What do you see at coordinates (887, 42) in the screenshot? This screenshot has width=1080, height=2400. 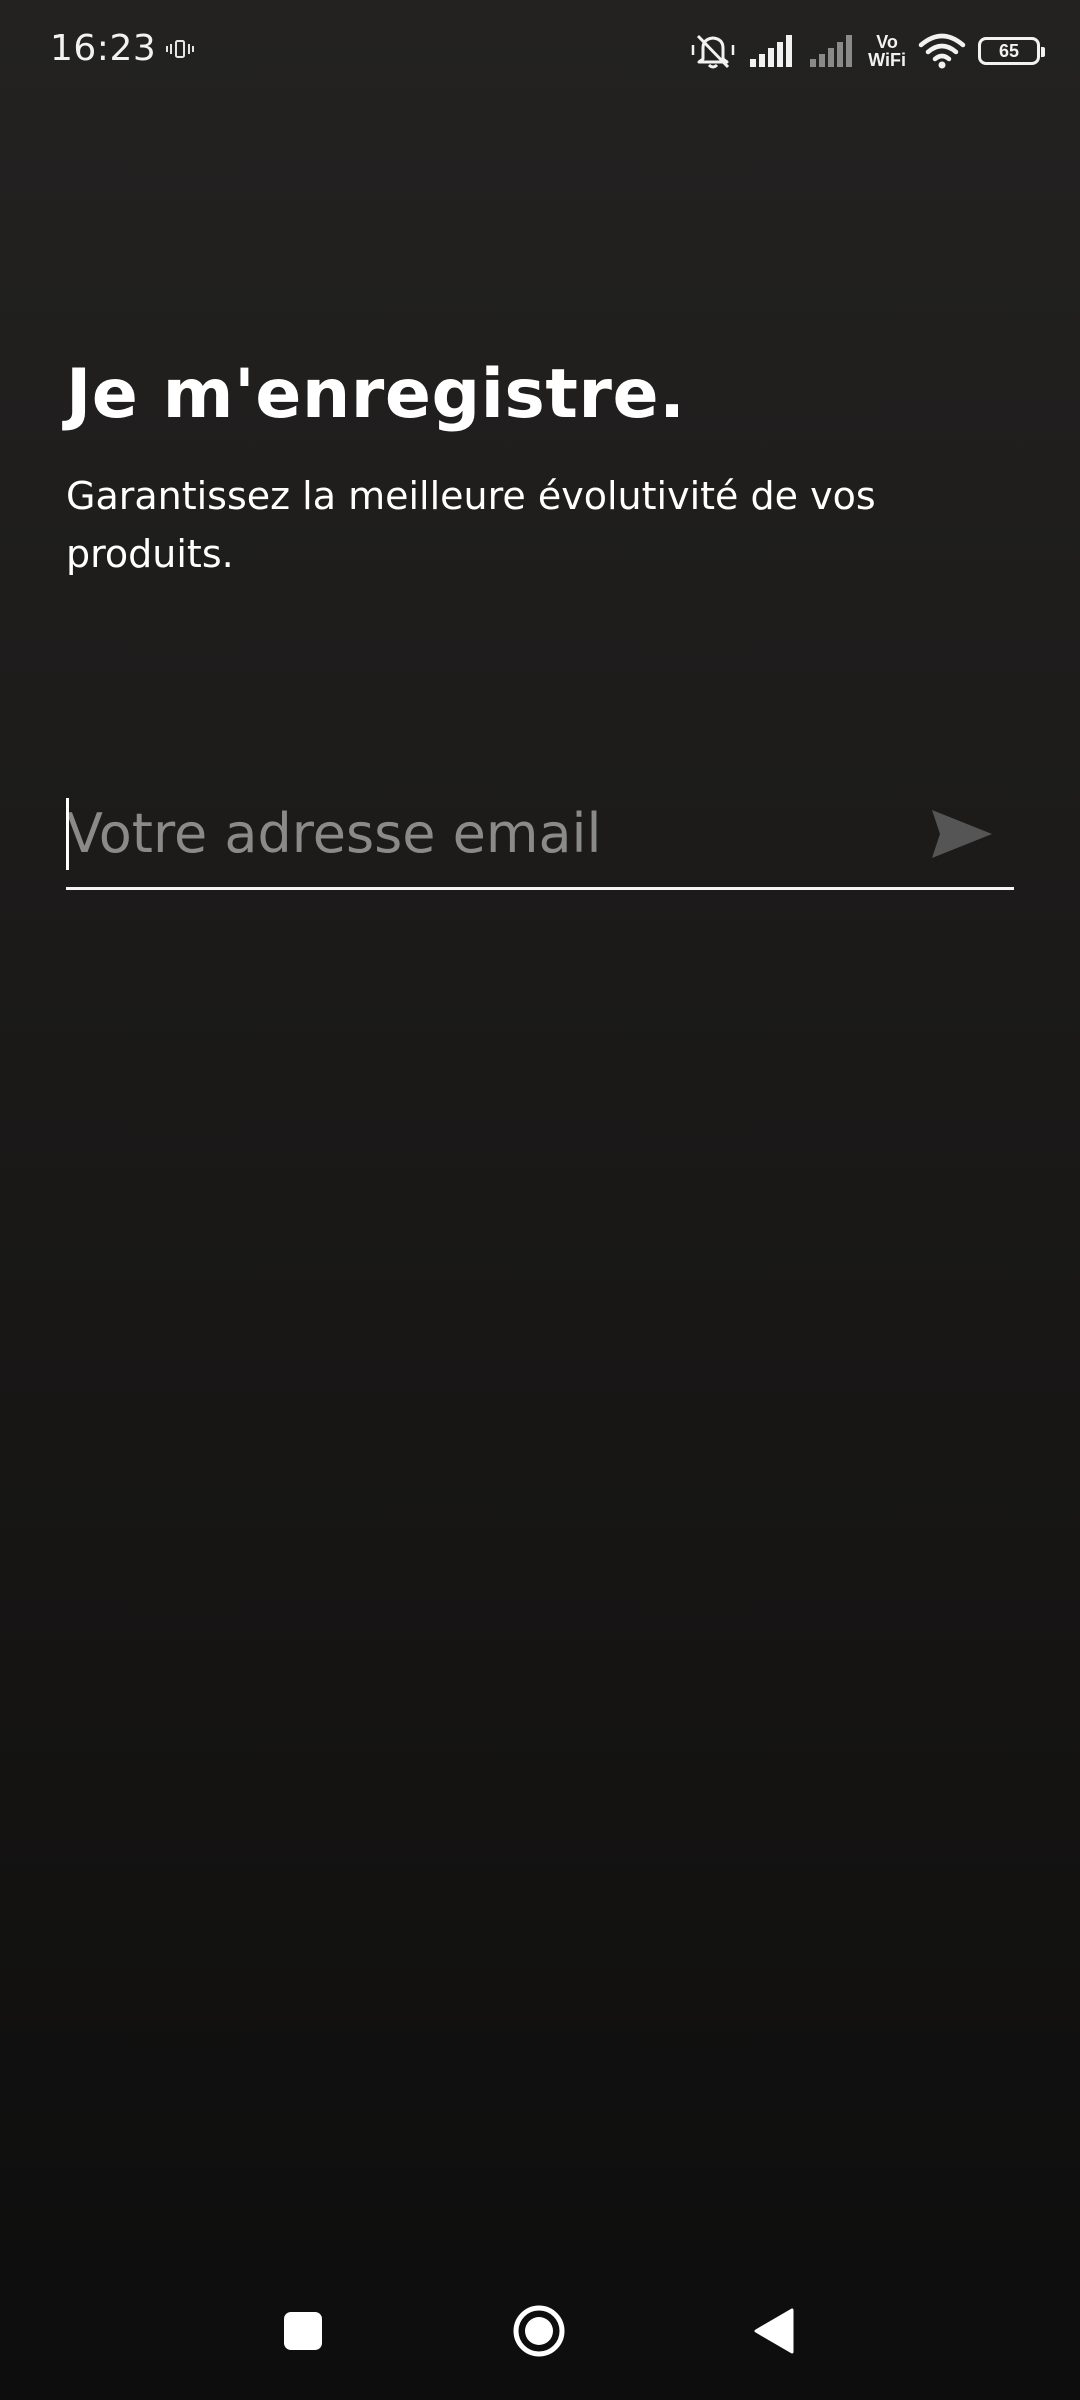 I see `vowifi-top-label: Vo` at bounding box center [887, 42].